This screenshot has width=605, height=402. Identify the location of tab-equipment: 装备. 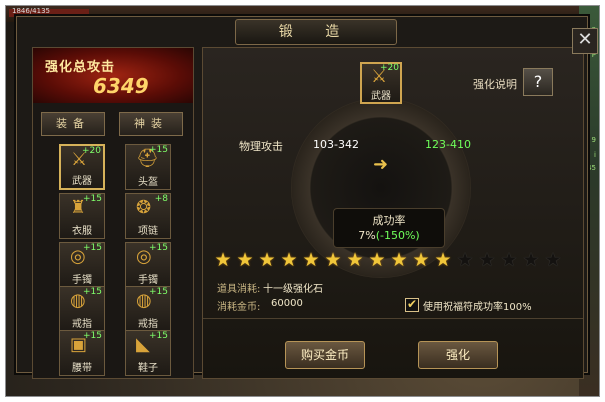
(73, 124).